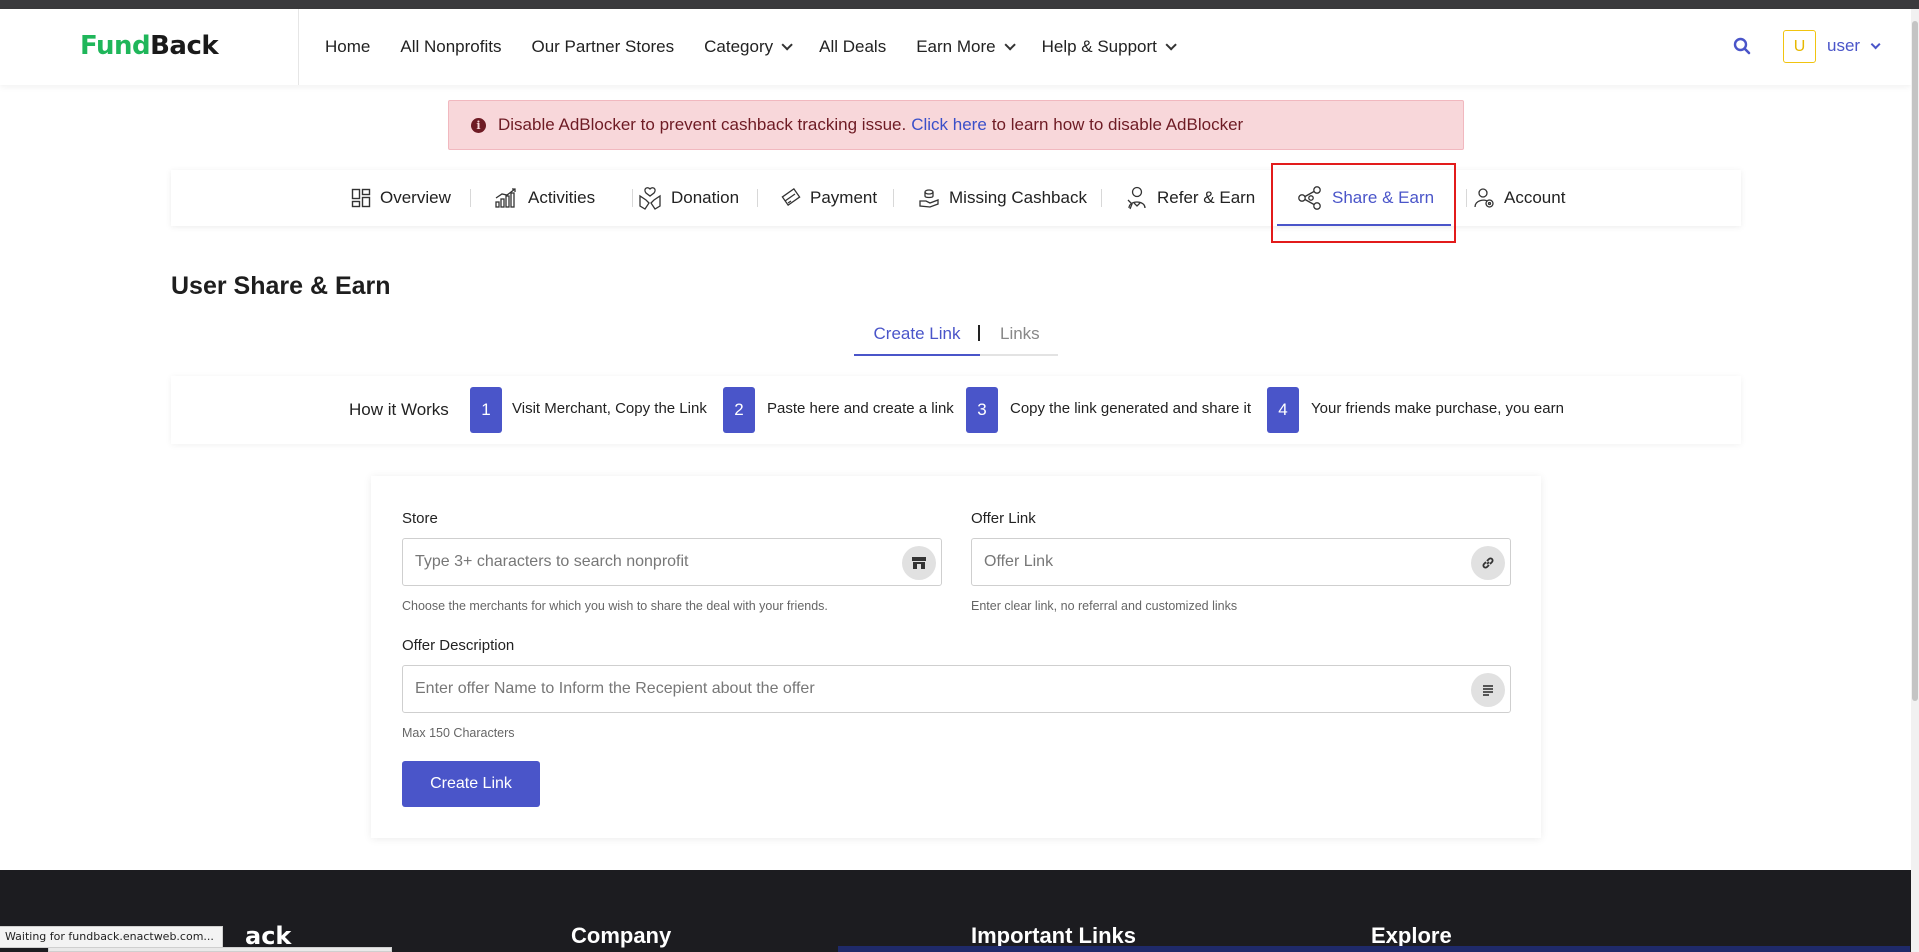 This screenshot has height=952, width=1919. Describe the element at coordinates (1099, 46) in the screenshot. I see `nav-help-support-label: Help & Support` at that location.